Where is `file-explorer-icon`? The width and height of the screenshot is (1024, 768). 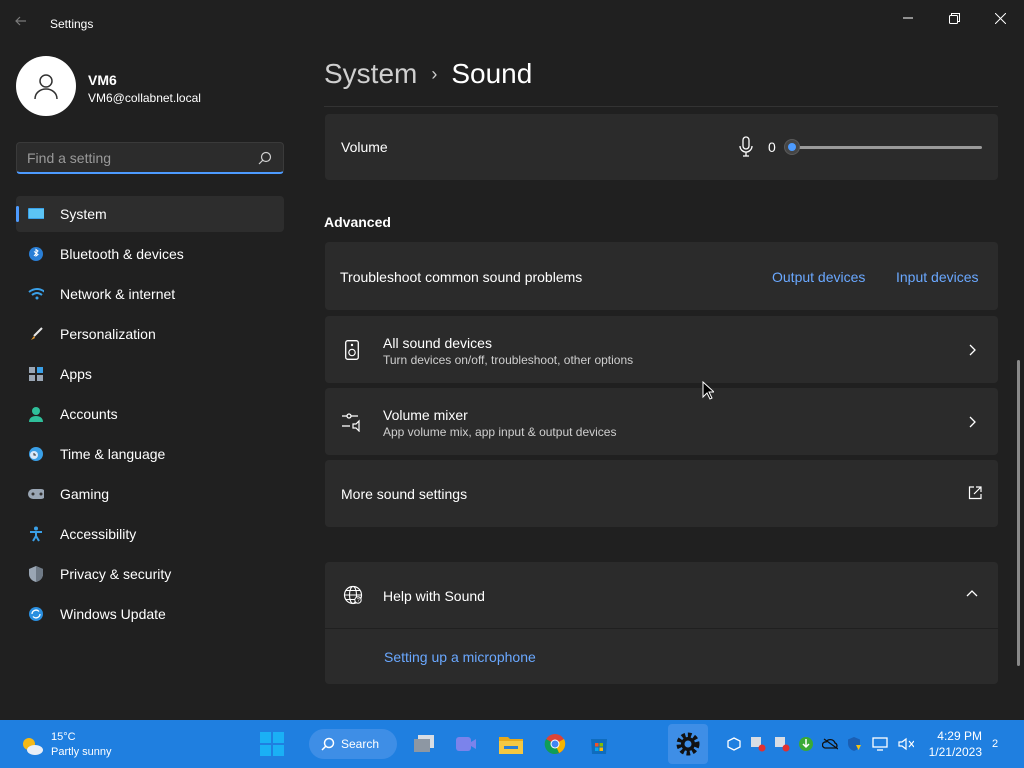
file-explorer-icon is located at coordinates (511, 744).